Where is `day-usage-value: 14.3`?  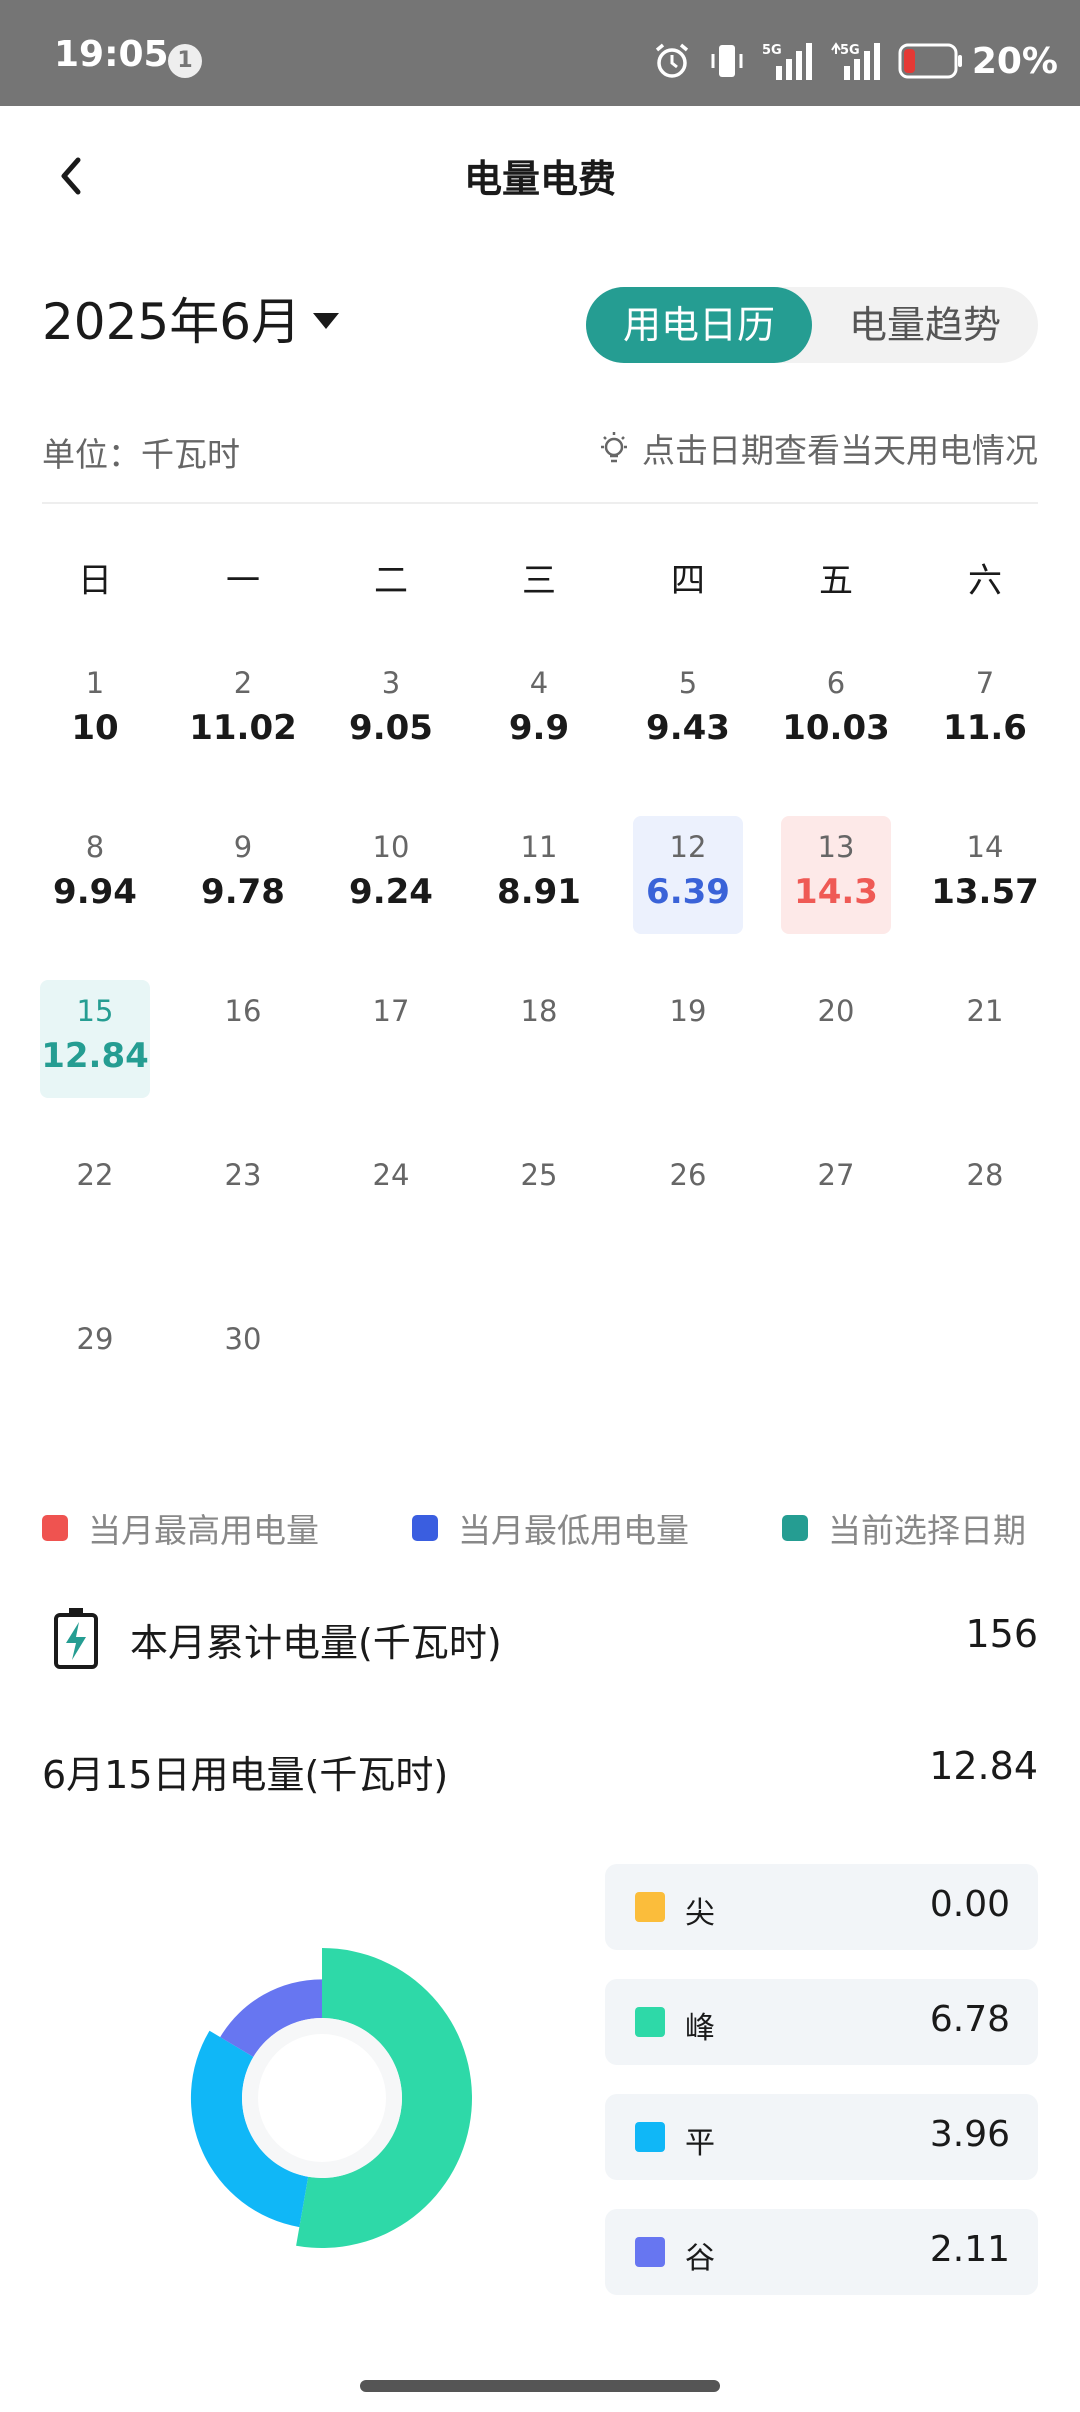
day-usage-value: 14.3 is located at coordinates (836, 892).